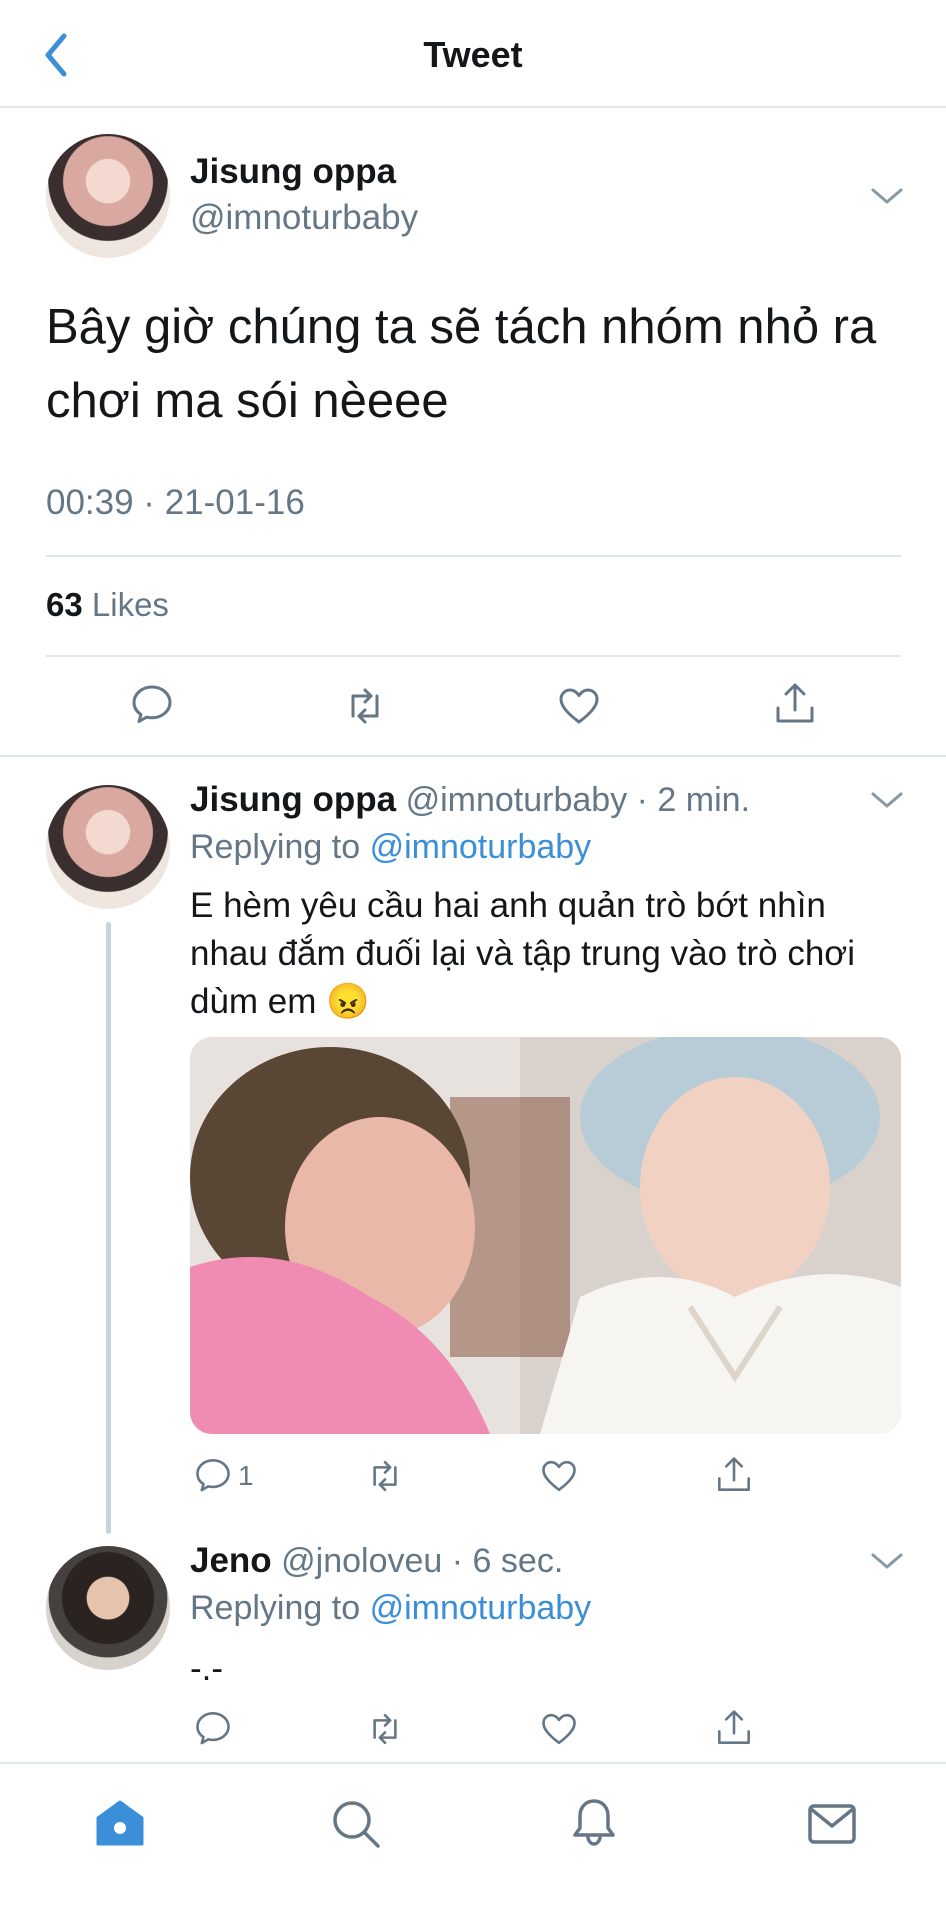 The width and height of the screenshot is (946, 1922). Describe the element at coordinates (280, 1001) in the screenshot. I see `reply-text-line: dùm em 😠` at that location.